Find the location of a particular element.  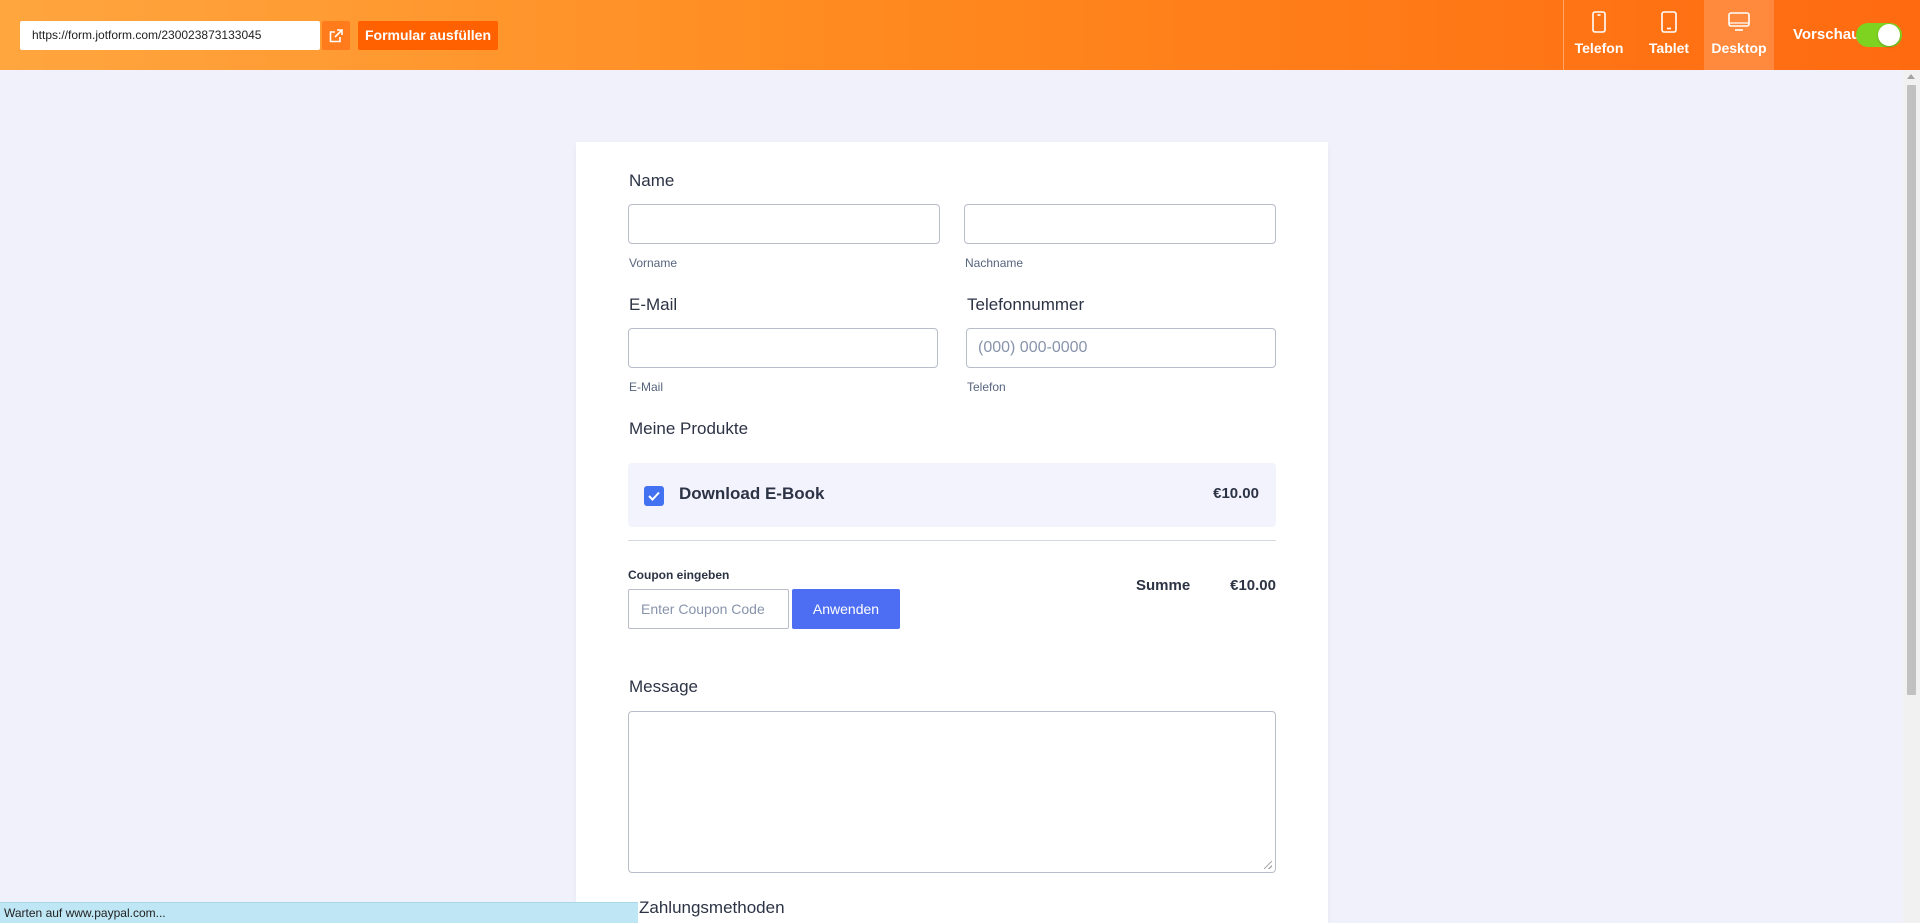

name-label: Name is located at coordinates (652, 180).